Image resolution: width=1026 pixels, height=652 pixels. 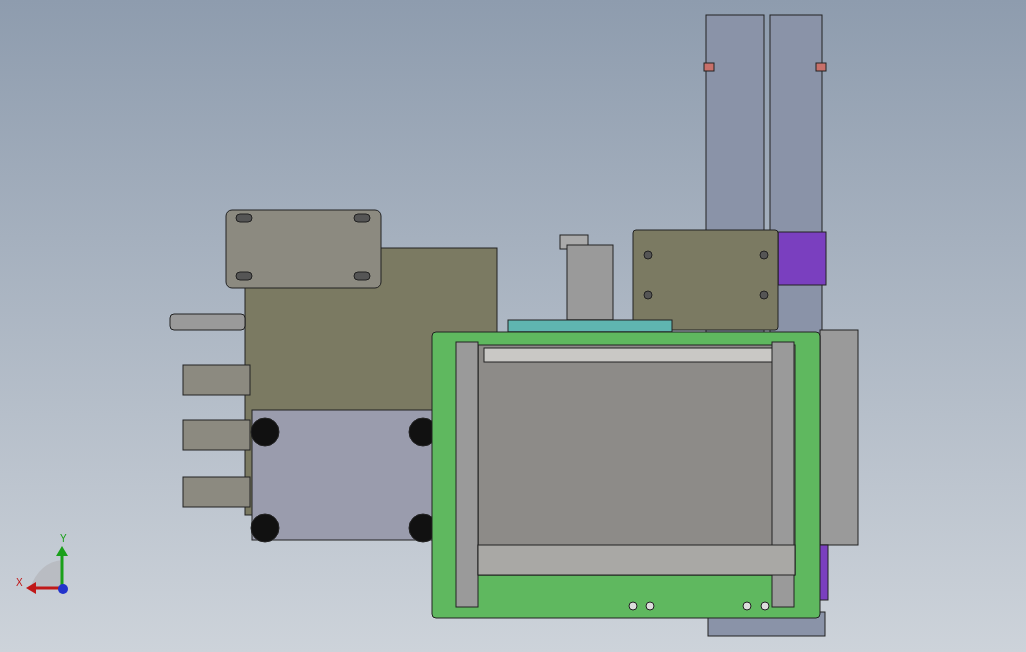 What do you see at coordinates (19, 583) in the screenshot?
I see `x-axis-label: X` at bounding box center [19, 583].